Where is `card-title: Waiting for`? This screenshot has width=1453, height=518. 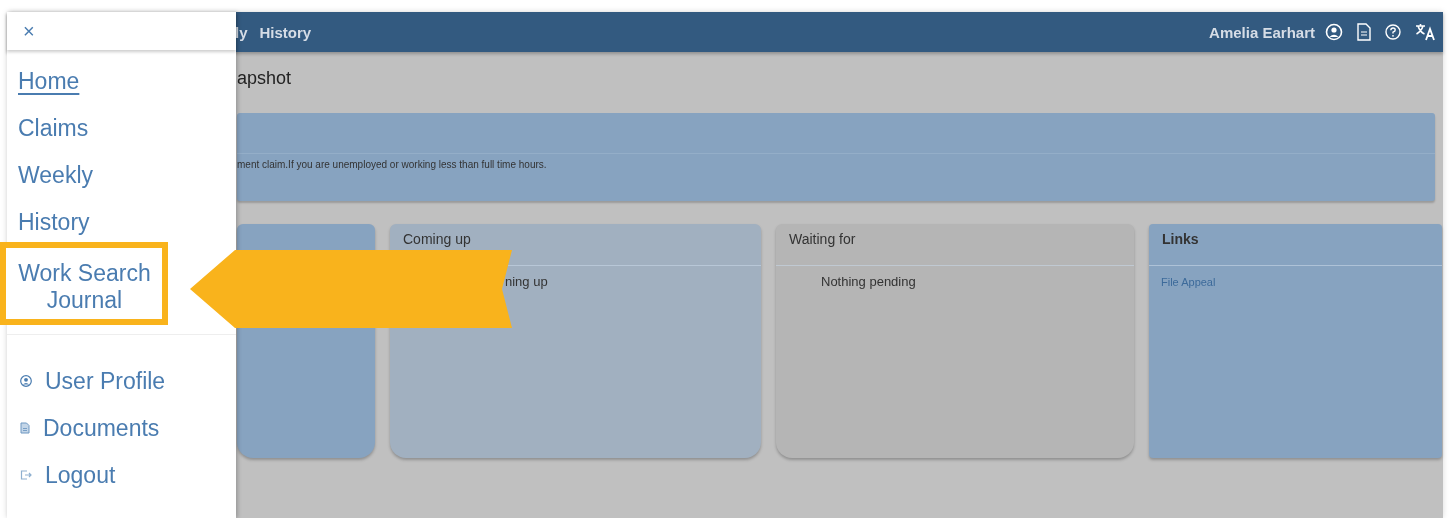
card-title: Waiting for is located at coordinates (822, 239).